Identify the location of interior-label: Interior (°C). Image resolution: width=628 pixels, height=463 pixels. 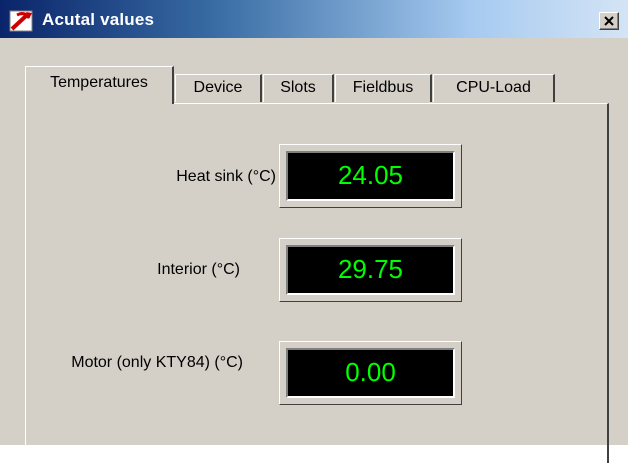
(198, 269).